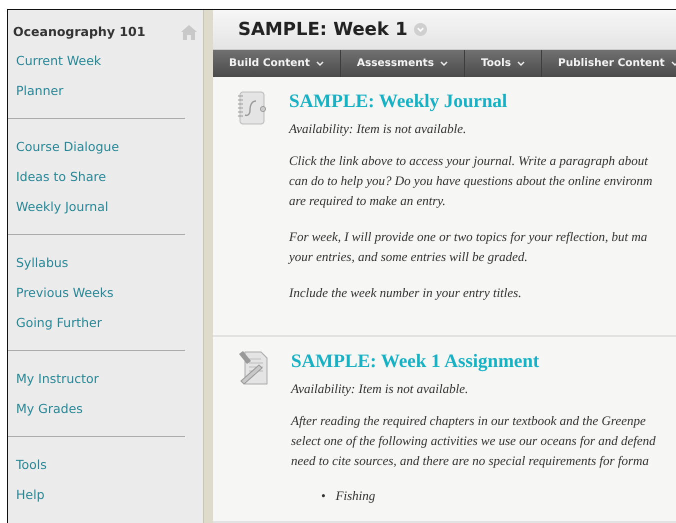  What do you see at coordinates (208, 266) in the screenshot?
I see `splitter-bar` at bounding box center [208, 266].